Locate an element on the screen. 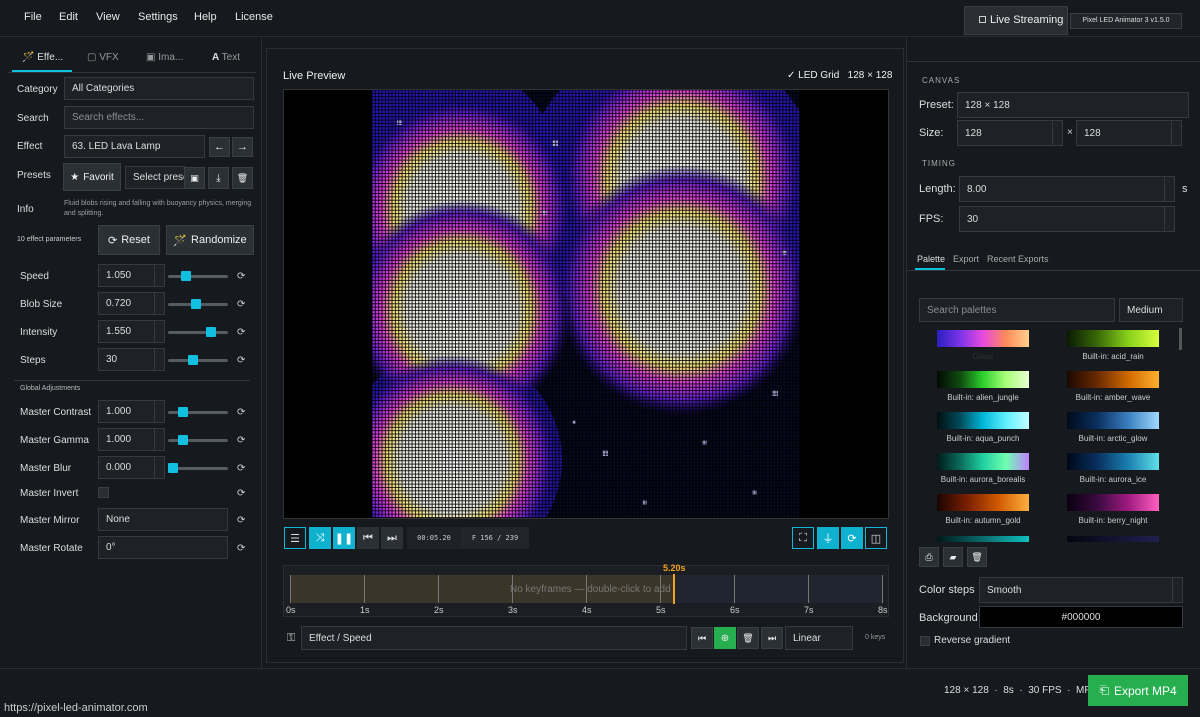  menu-help: Help is located at coordinates (205, 17).